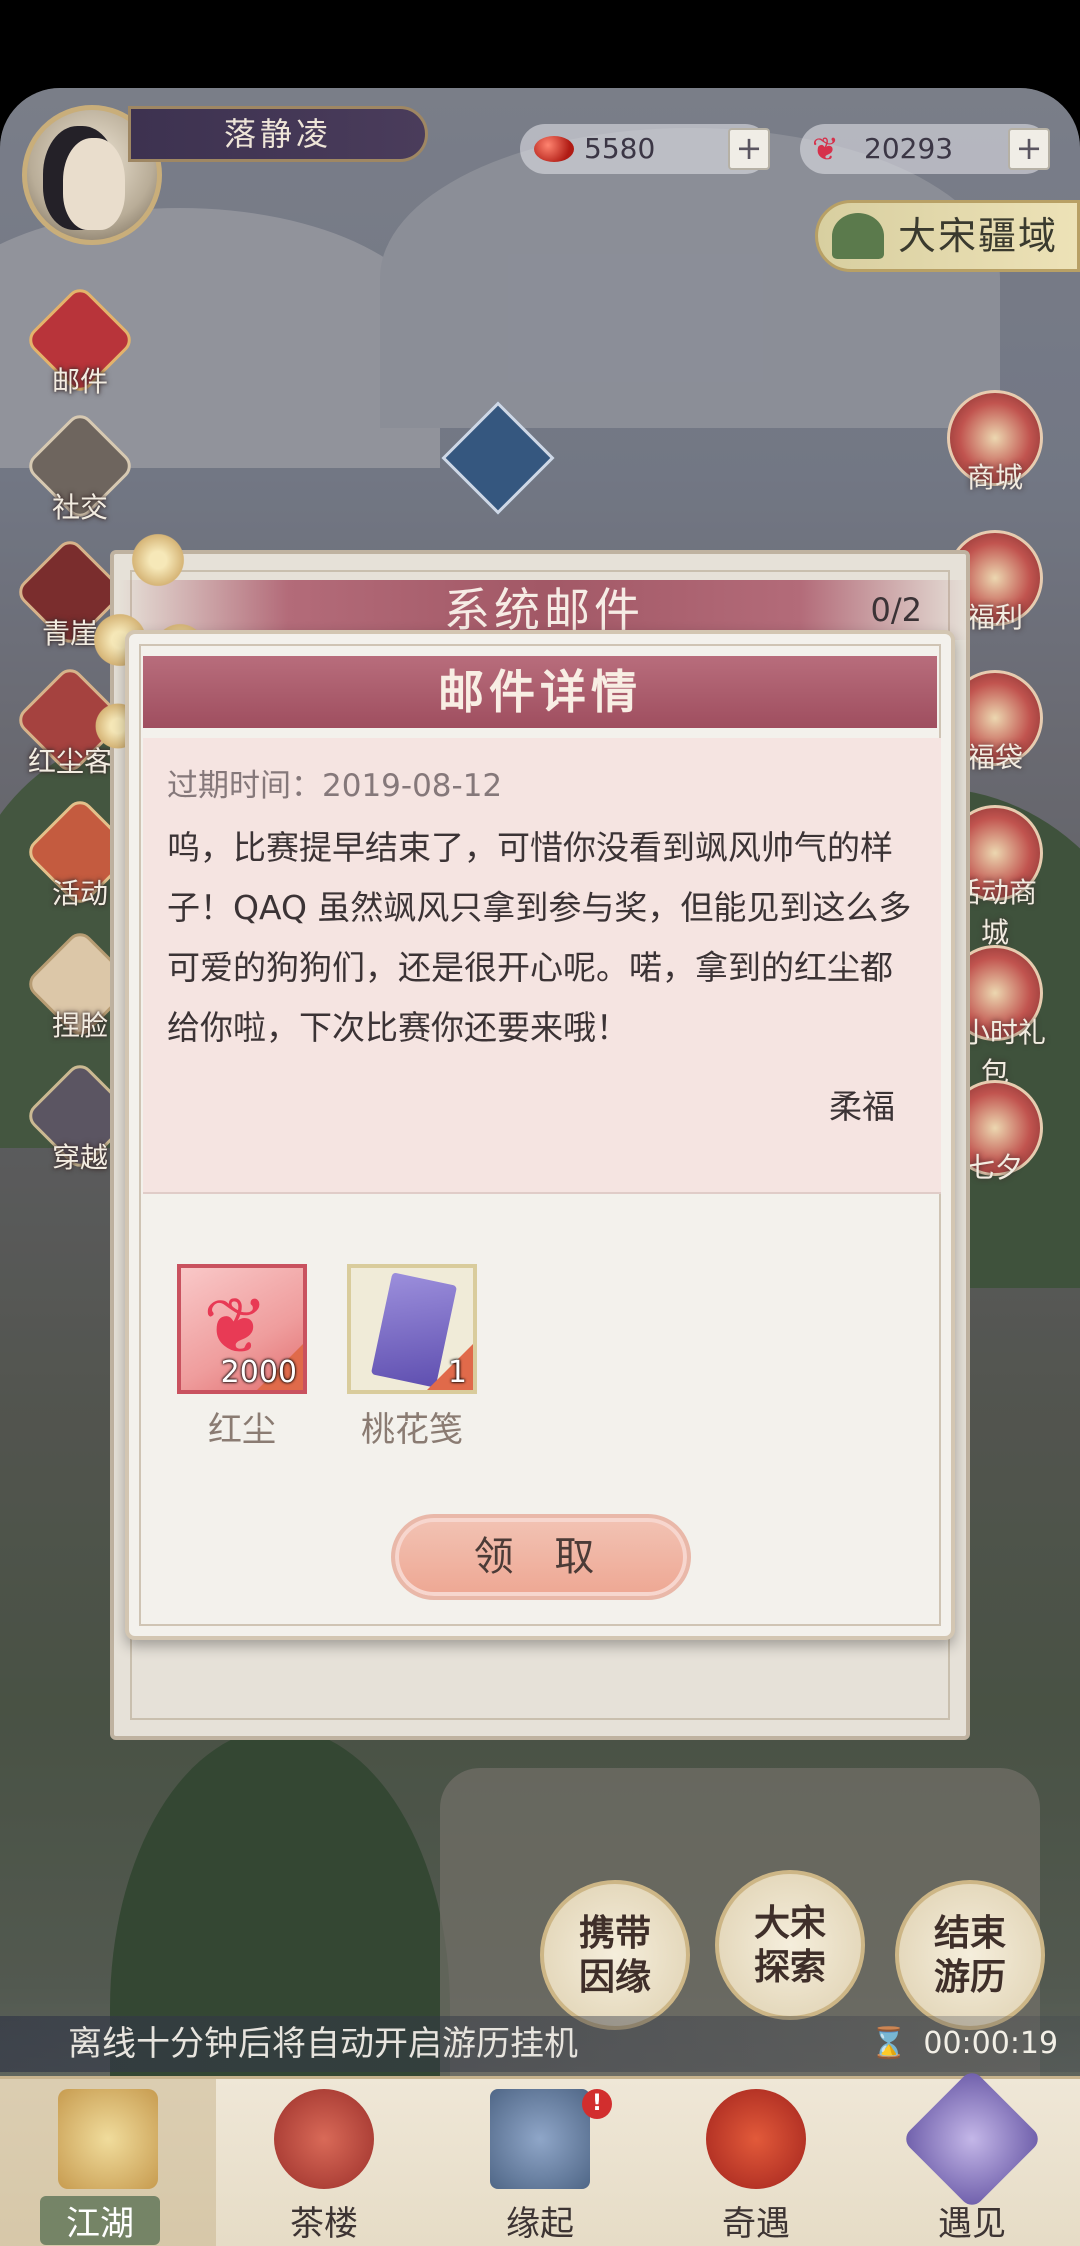 Image resolution: width=1080 pixels, height=2246 pixels. I want to click on tab-yuanqi: ! 缘起, so click(540, 2162).